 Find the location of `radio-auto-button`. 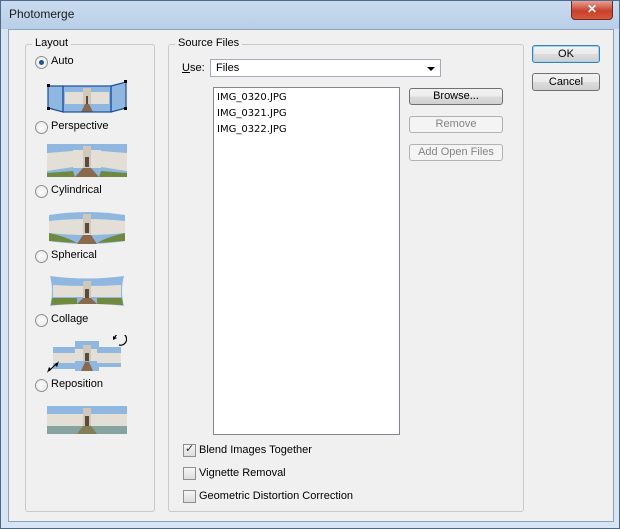

radio-auto-button is located at coordinates (41, 62).